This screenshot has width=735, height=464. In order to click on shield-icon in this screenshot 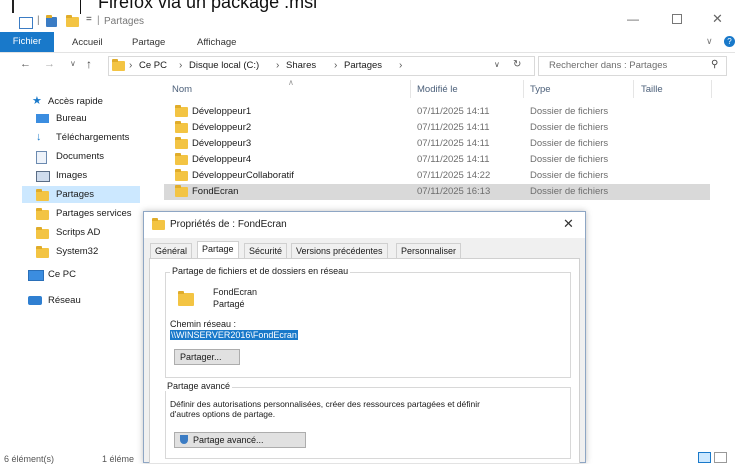, I will do `click(184, 439)`.